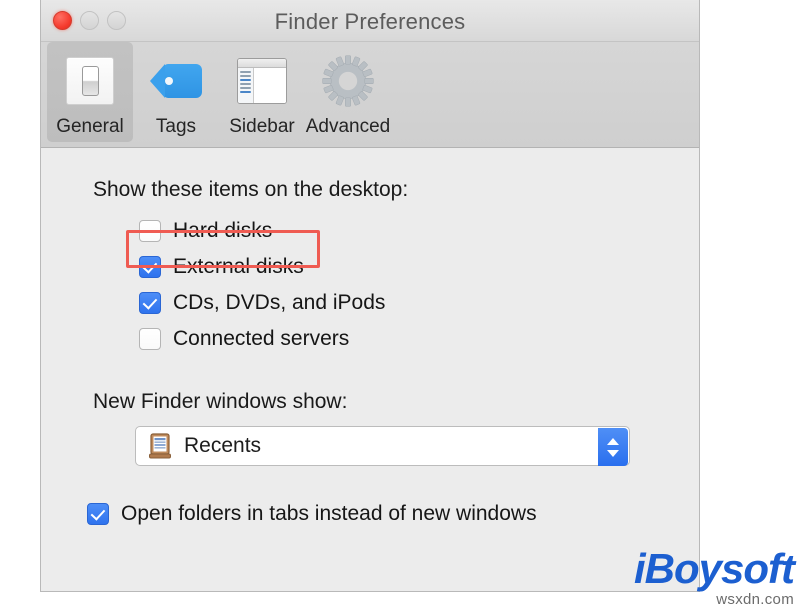  What do you see at coordinates (755, 599) in the screenshot?
I see `watermark-subtitle: wsxdn.com` at bounding box center [755, 599].